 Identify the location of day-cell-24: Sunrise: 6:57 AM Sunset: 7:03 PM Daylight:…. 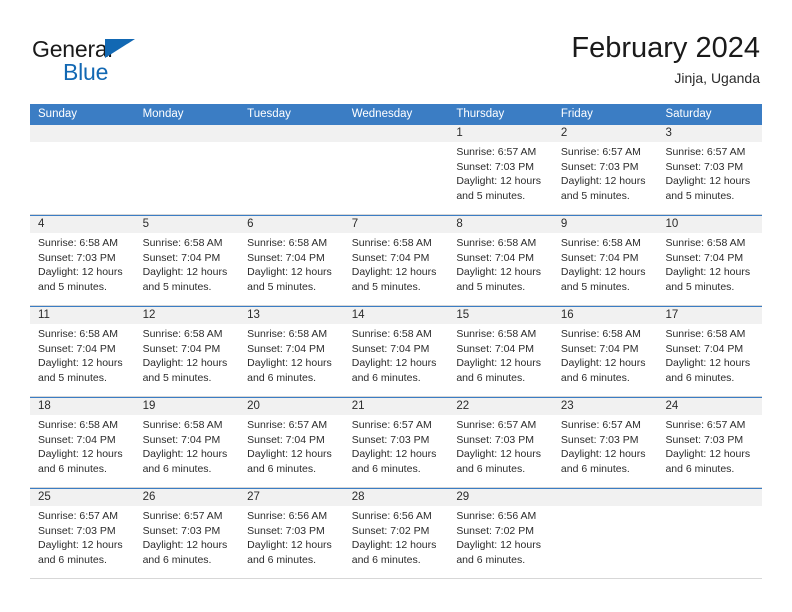
(709, 451).